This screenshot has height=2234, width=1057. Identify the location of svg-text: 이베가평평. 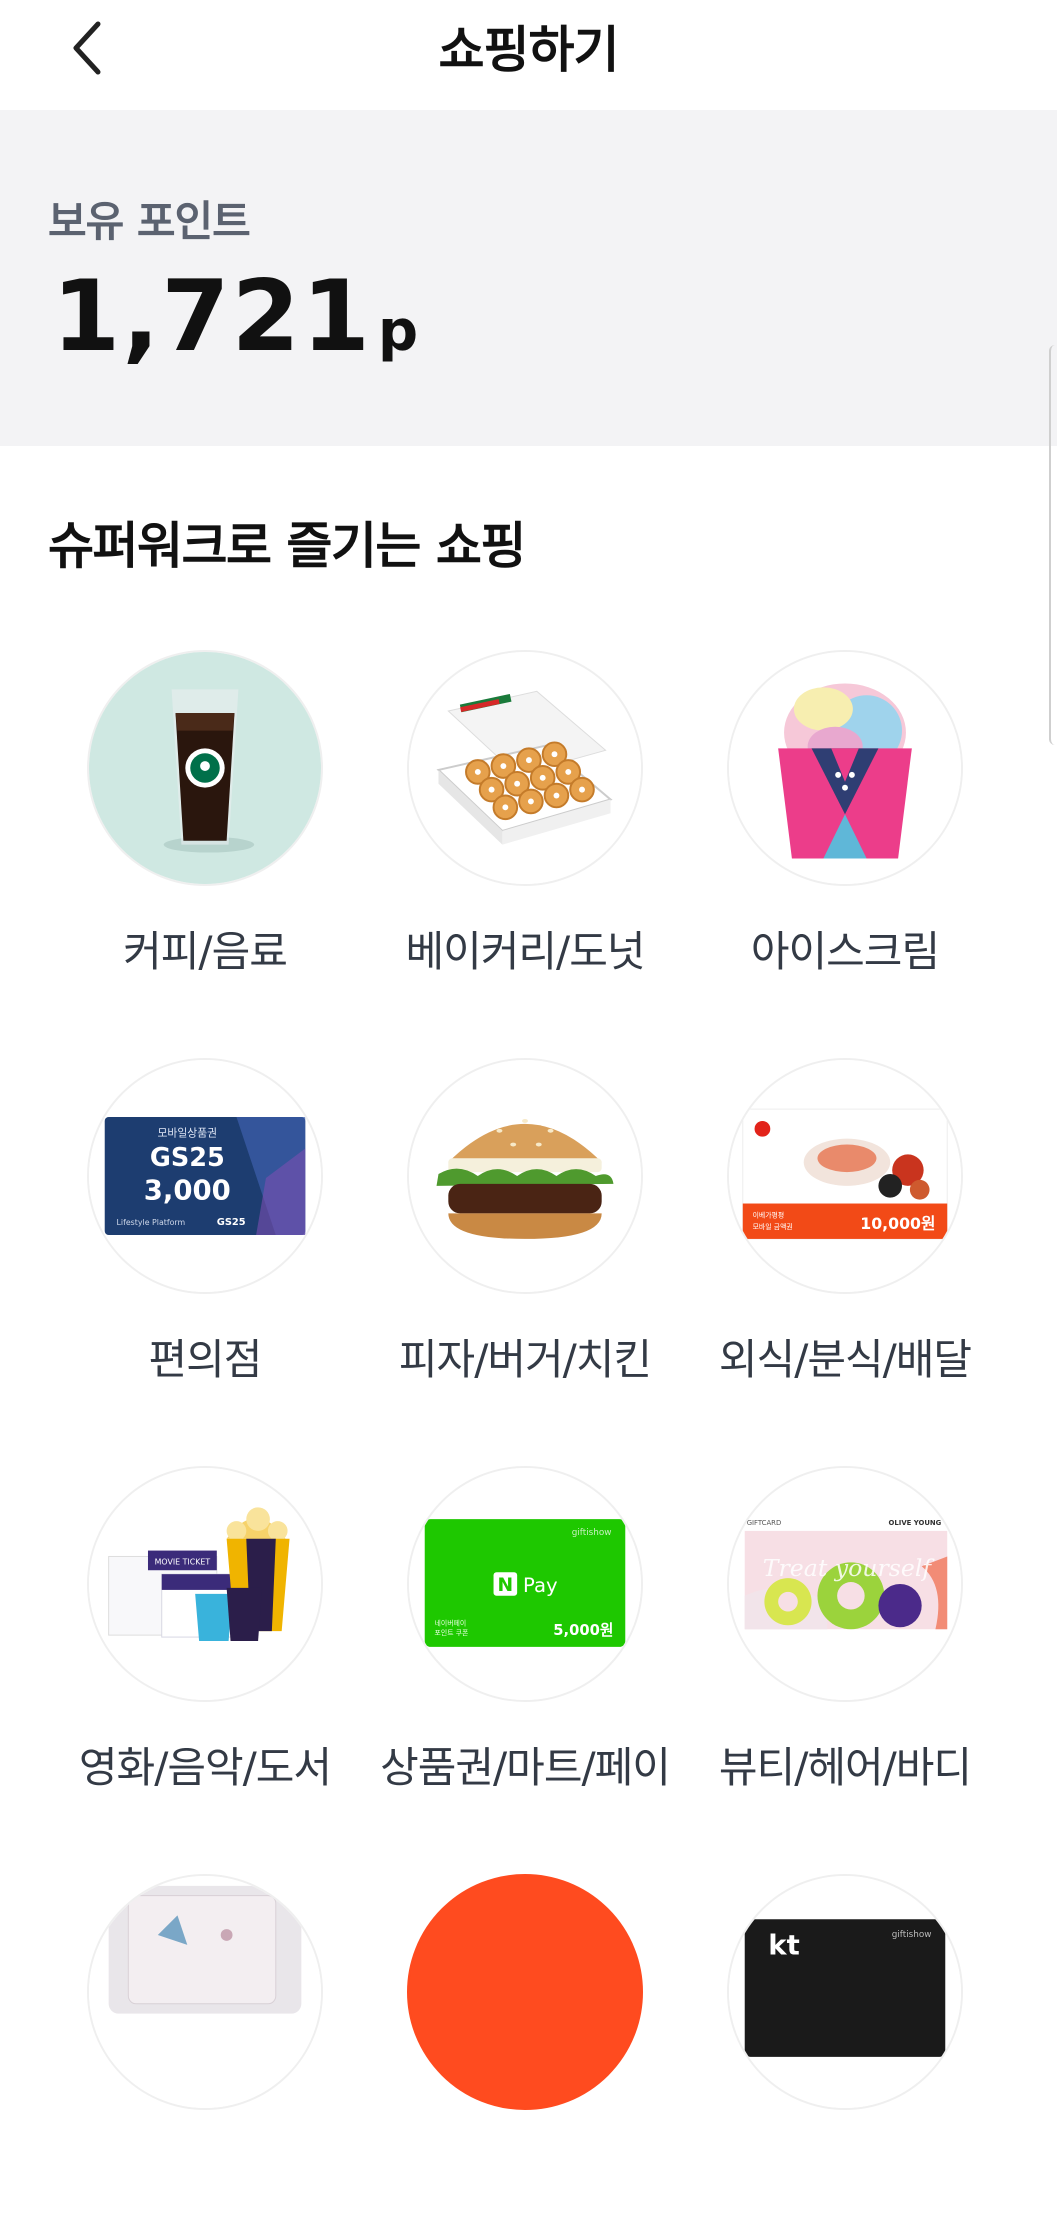
(769, 1214).